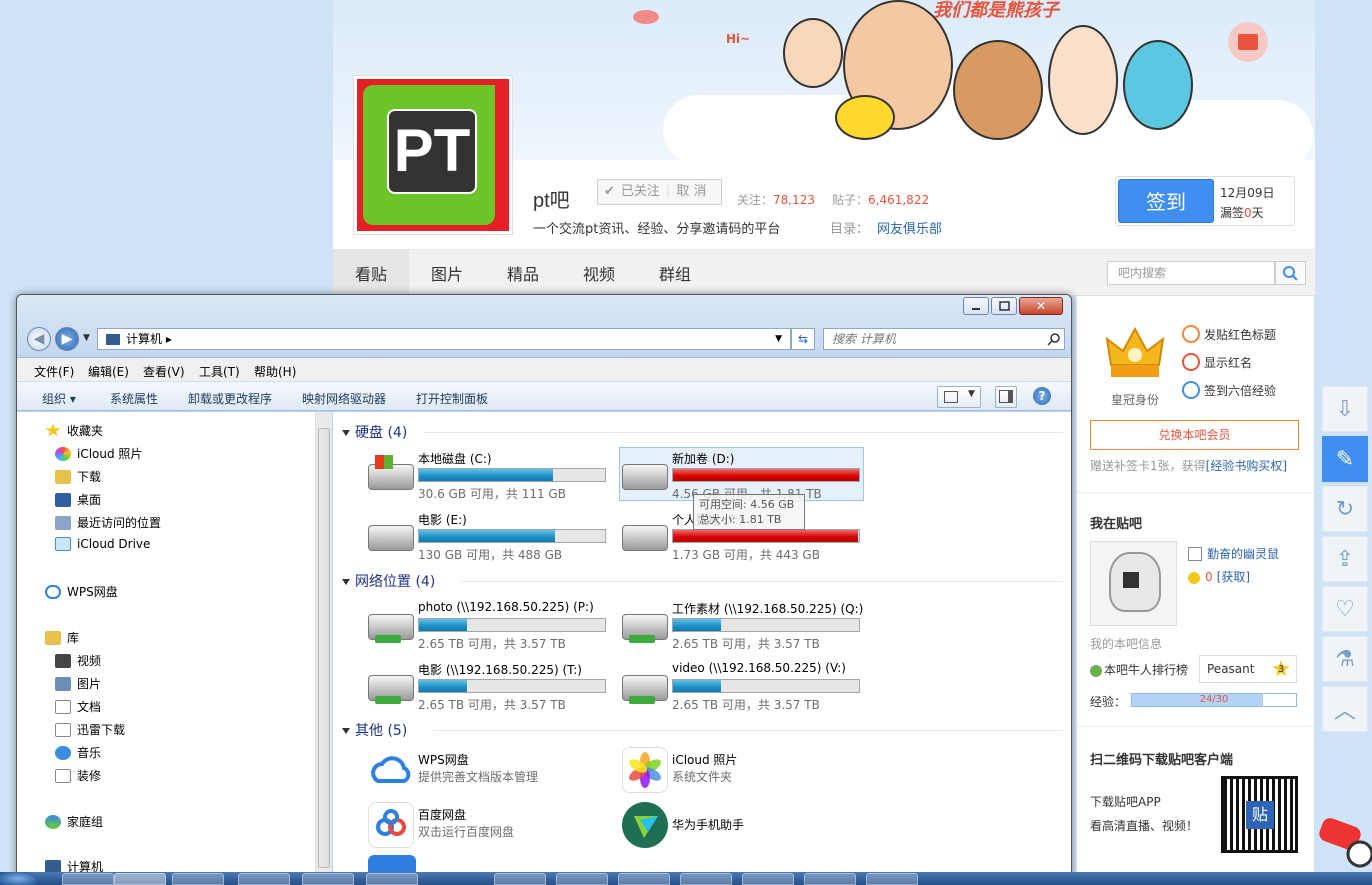  Describe the element at coordinates (78, 499) in the screenshot. I see `nav-desktop: 桌面` at that location.